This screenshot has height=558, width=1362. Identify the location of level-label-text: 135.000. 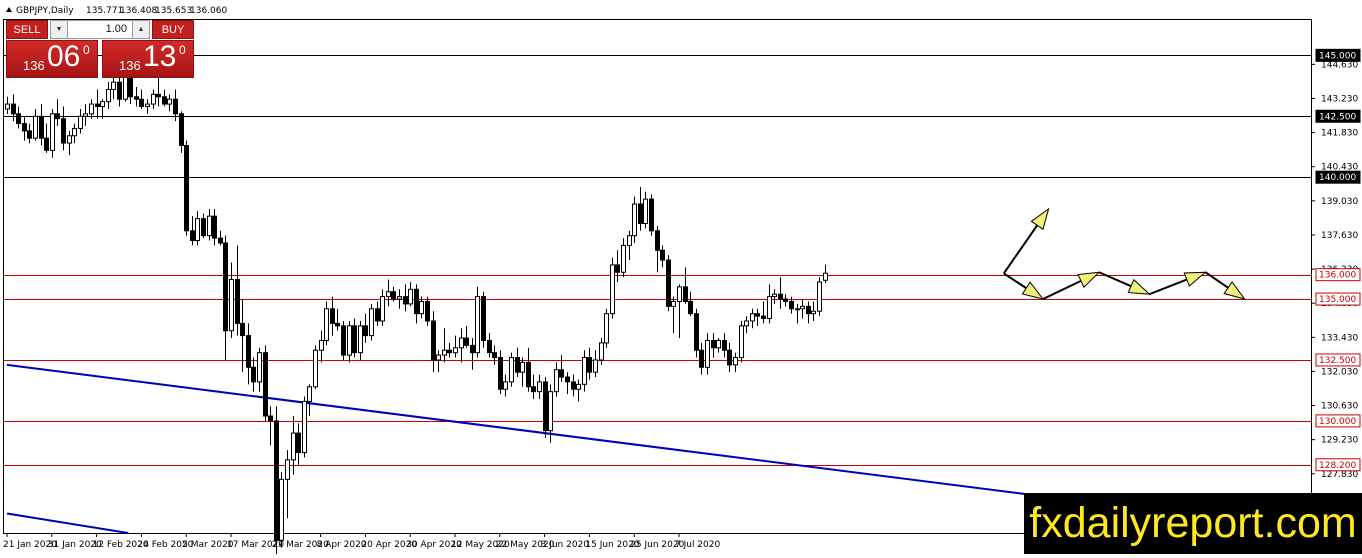
(1337, 300).